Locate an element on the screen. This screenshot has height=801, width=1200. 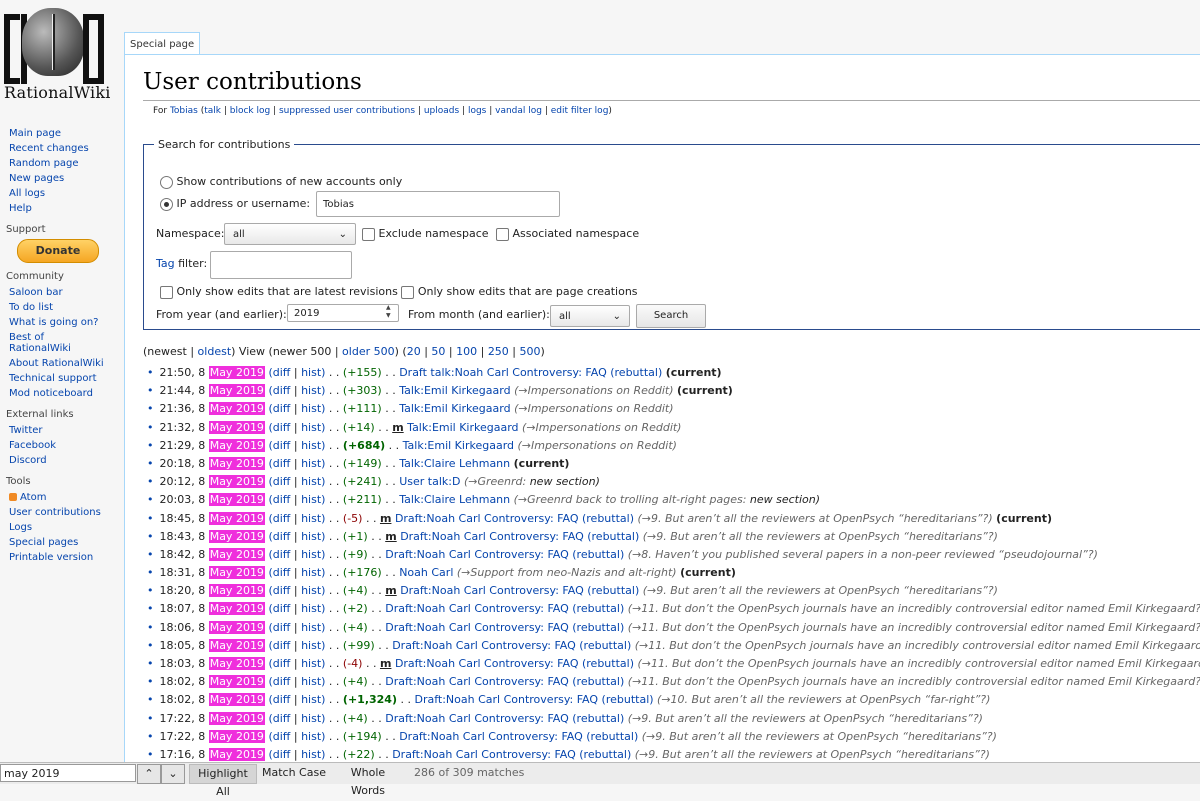
whole-words-toggle: Whole Words is located at coordinates (368, 773).